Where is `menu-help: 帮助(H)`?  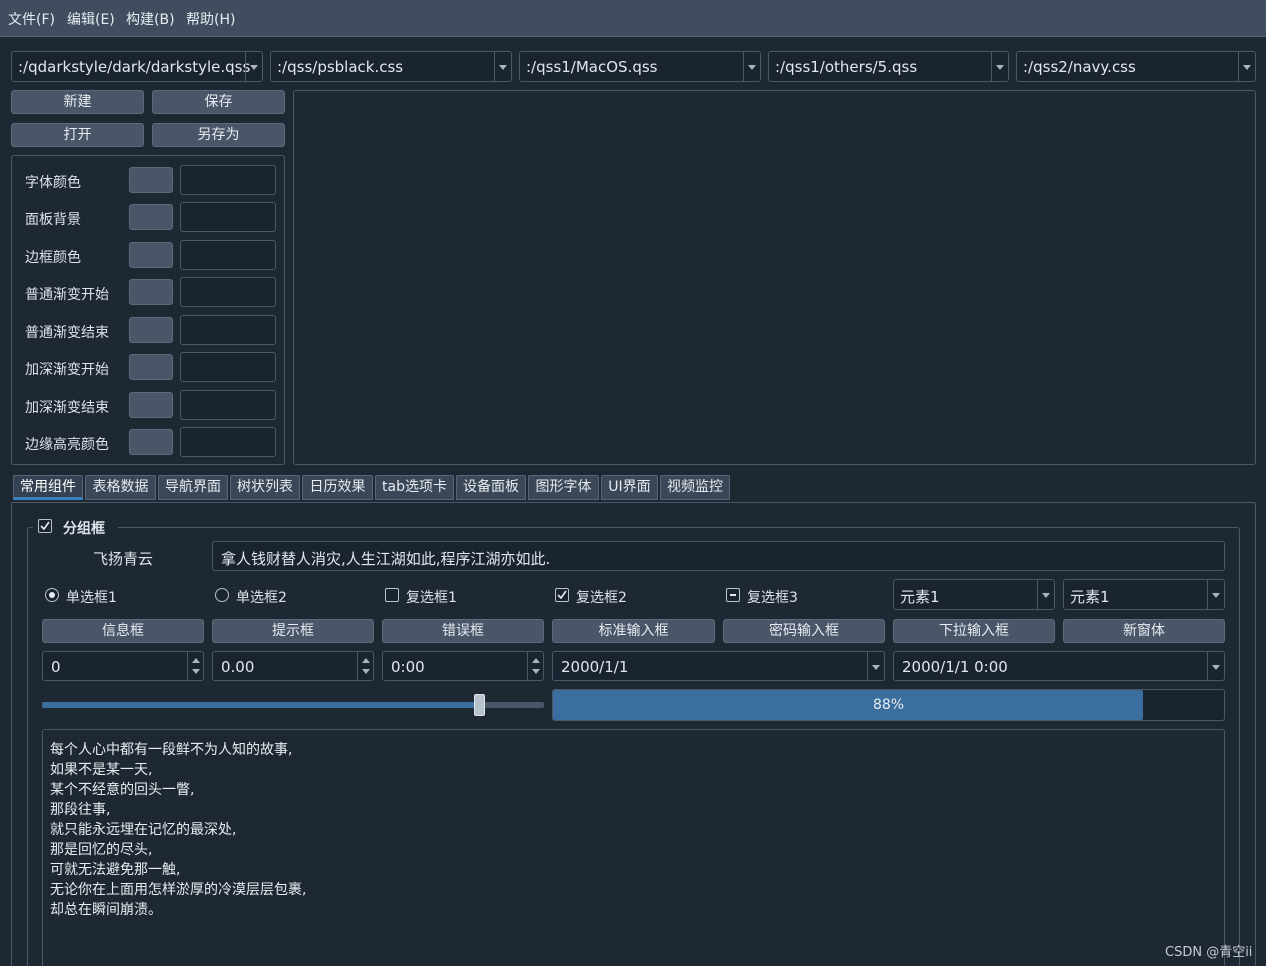
menu-help: 帮助(H) is located at coordinates (210, 19).